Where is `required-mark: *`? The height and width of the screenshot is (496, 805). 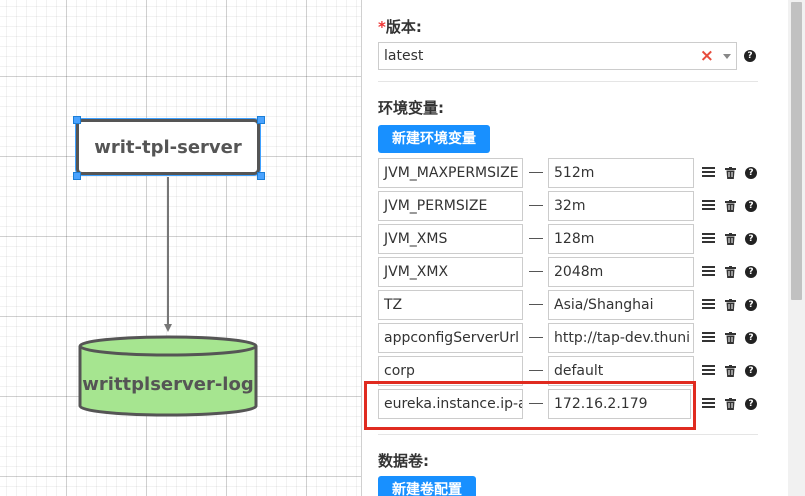
required-mark: * is located at coordinates (382, 27).